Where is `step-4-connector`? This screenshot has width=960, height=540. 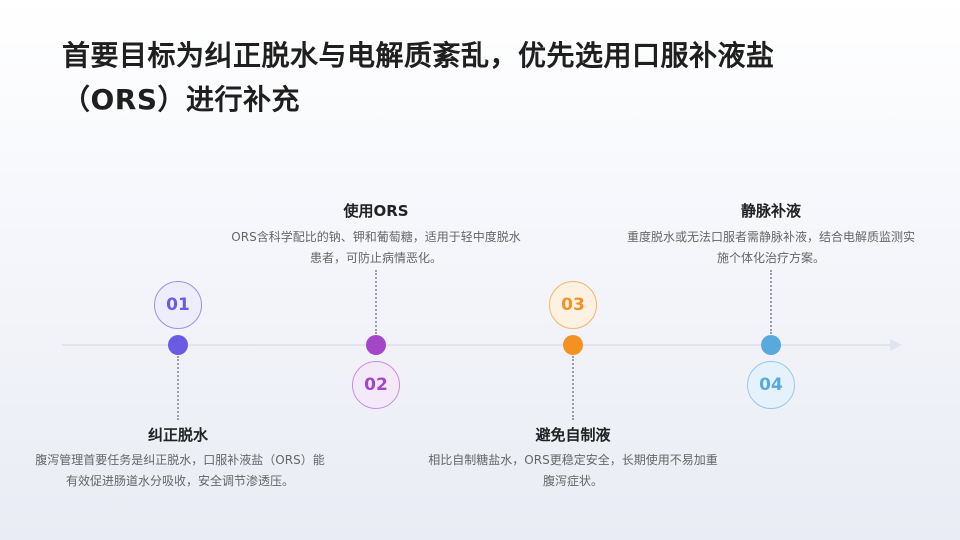
step-4-connector is located at coordinates (771, 302).